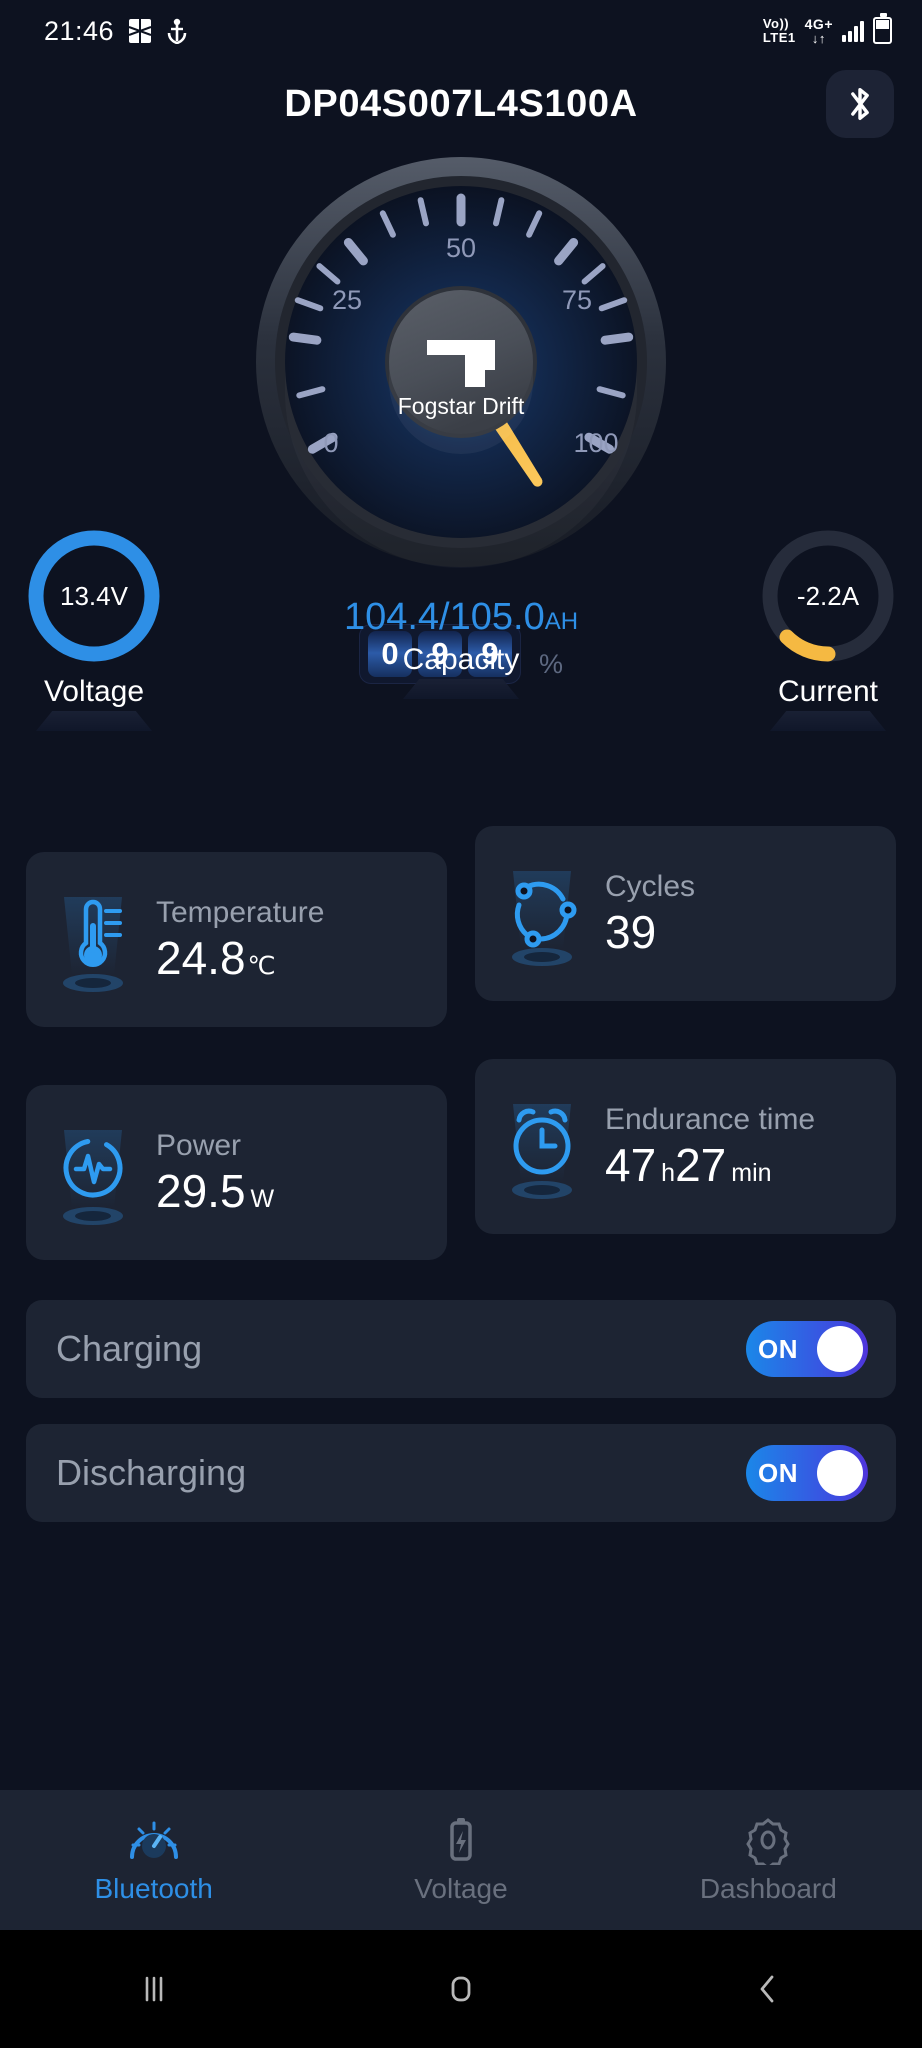 The width and height of the screenshot is (922, 2048). I want to click on current-pedestal, so click(828, 721).